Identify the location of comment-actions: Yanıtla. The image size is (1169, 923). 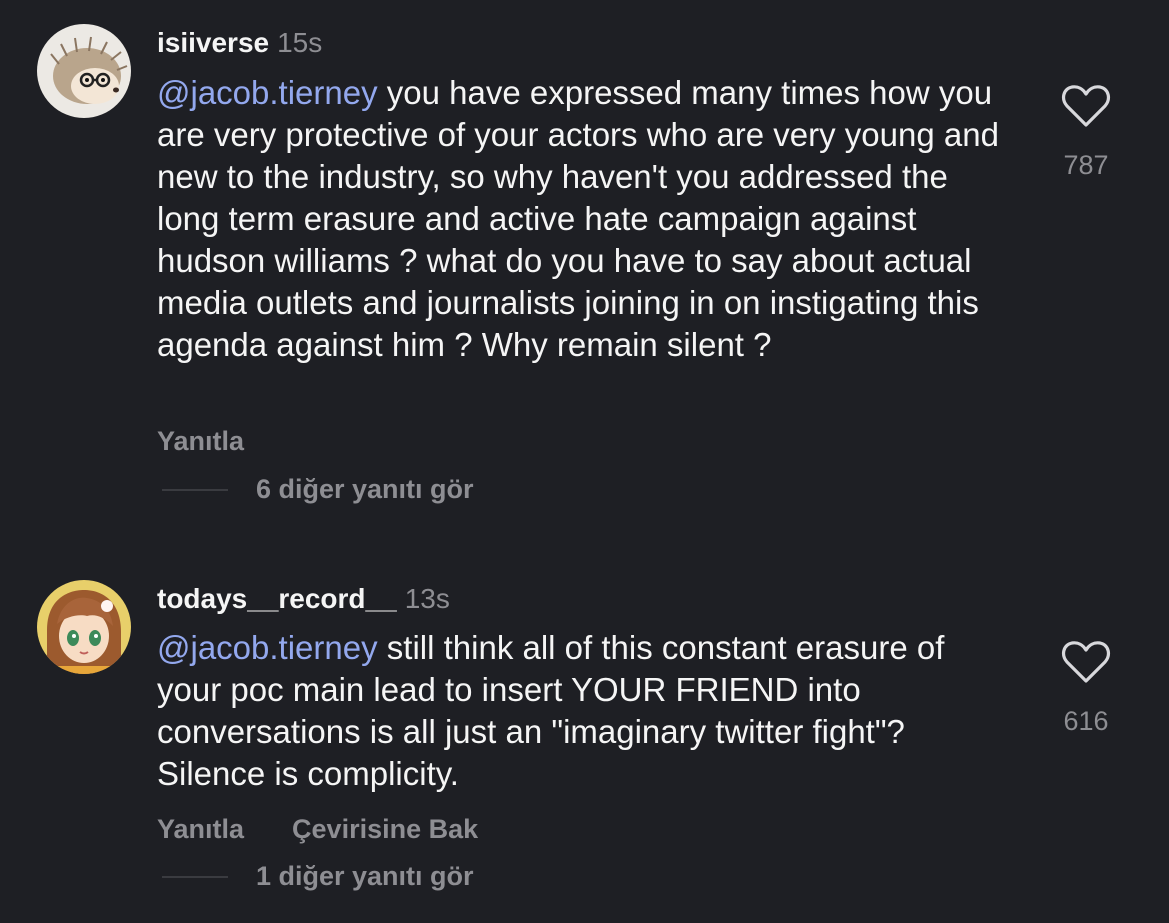
(224, 441).